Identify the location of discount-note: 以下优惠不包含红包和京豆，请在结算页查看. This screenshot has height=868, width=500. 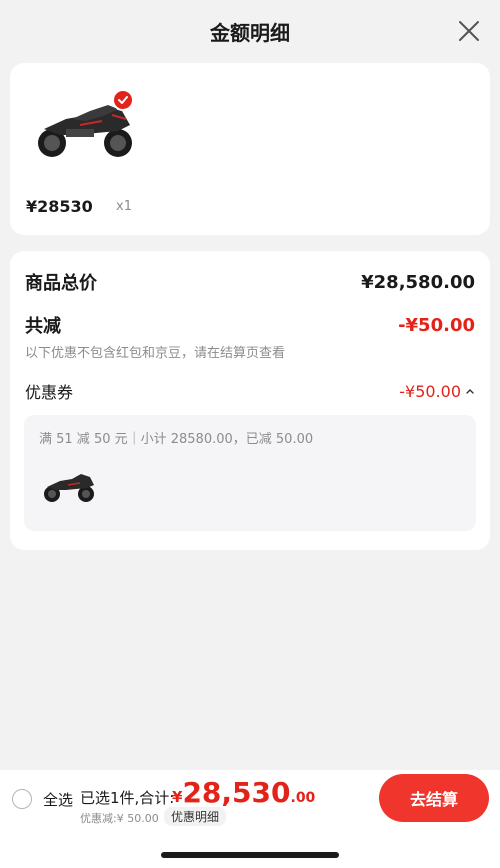
(155, 353).